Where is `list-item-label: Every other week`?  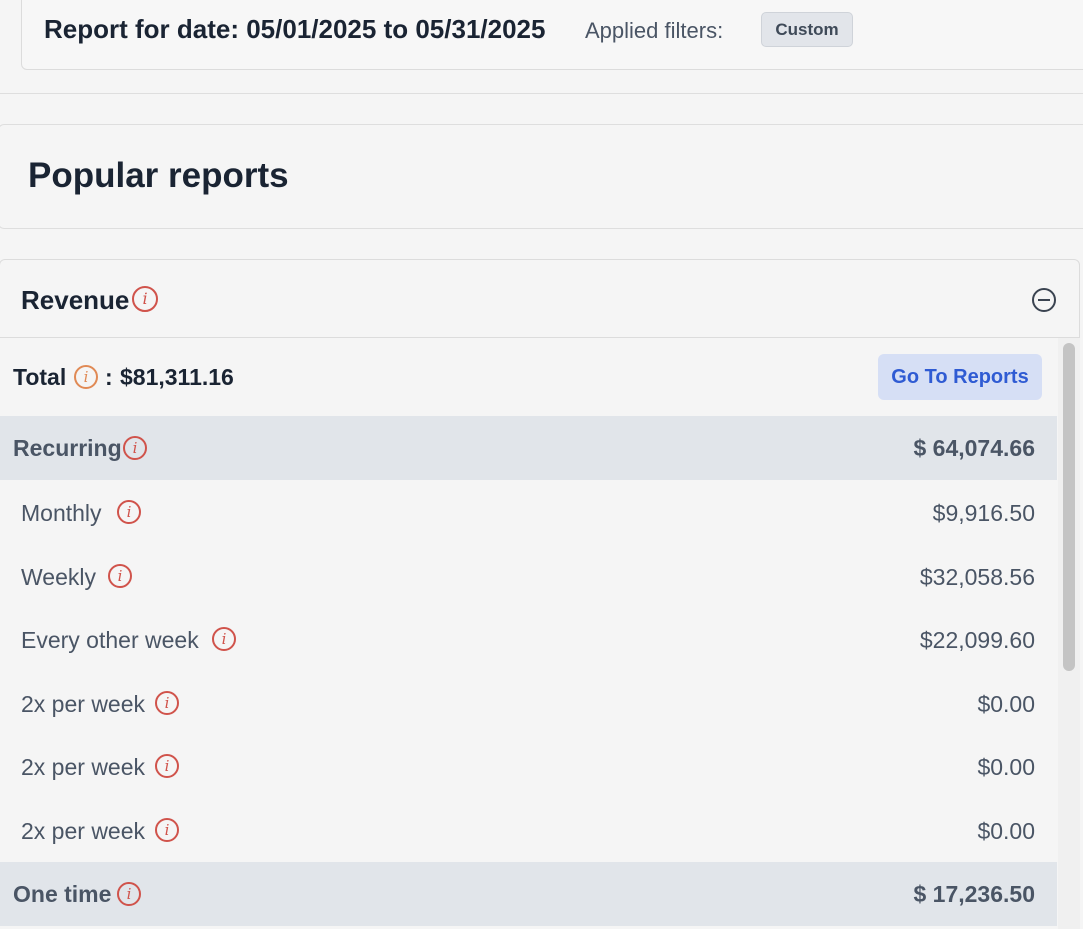 list-item-label: Every other week is located at coordinates (110, 640).